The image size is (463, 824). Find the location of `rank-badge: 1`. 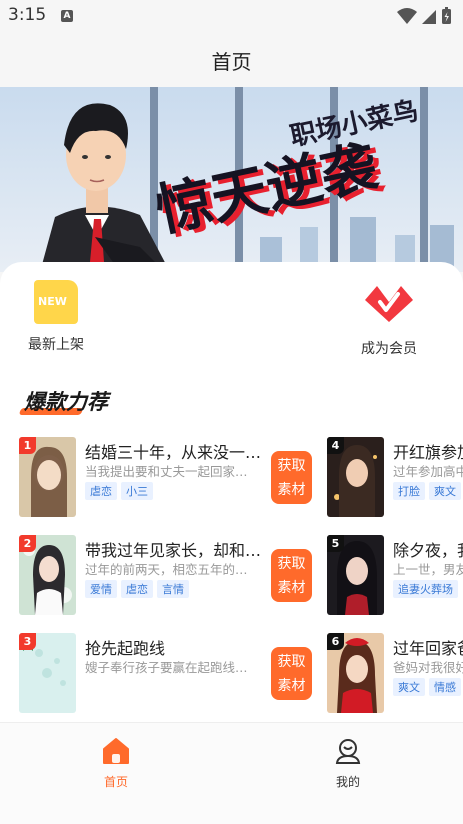

rank-badge: 1 is located at coordinates (27, 445).